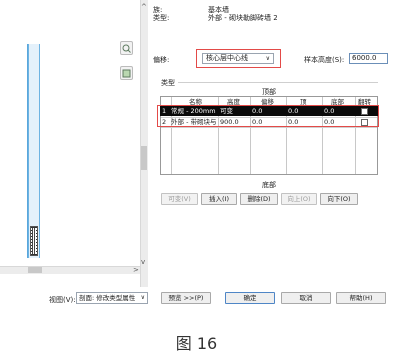 Image resolution: width=393 pixels, height=361 pixels. I want to click on scroll-right-icon: >, so click(136, 270).